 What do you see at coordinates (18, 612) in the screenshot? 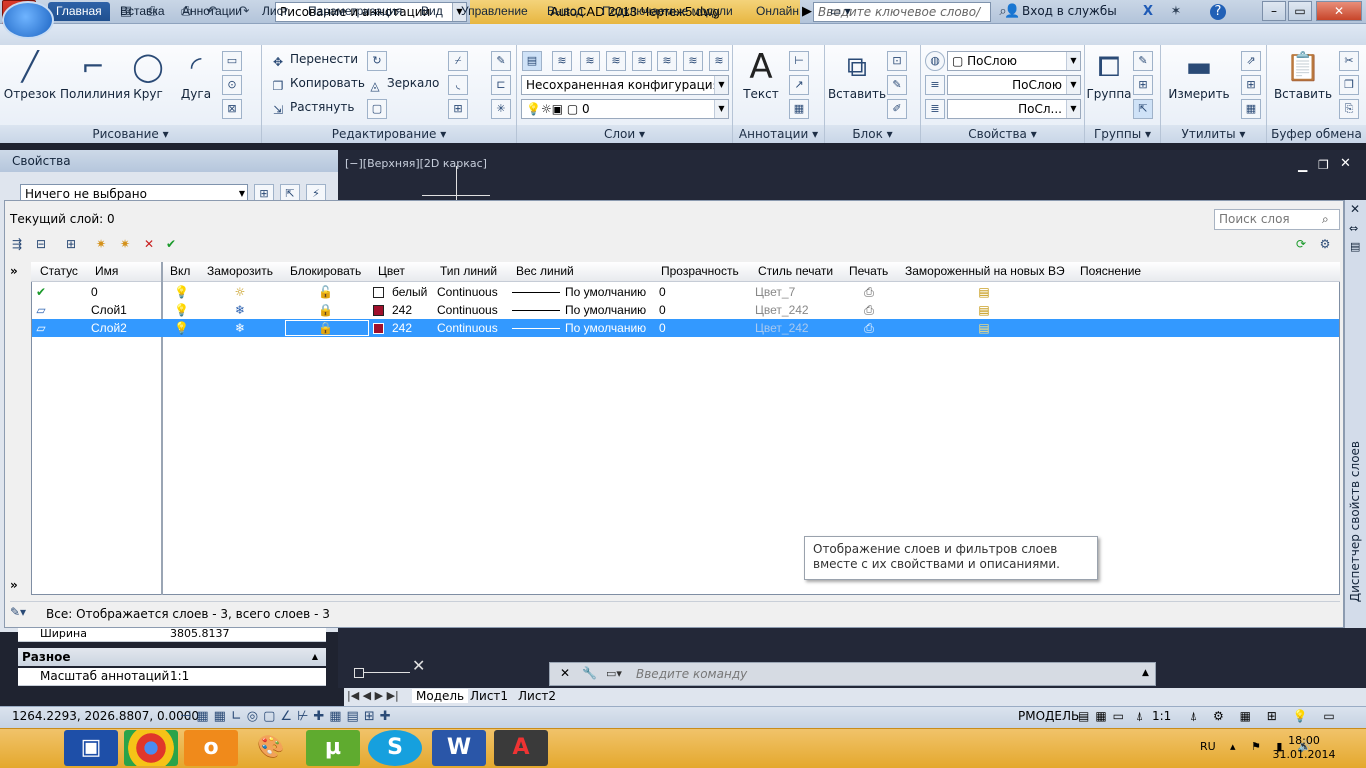
I see `filter-toggle-icon: ✎▾` at bounding box center [18, 612].